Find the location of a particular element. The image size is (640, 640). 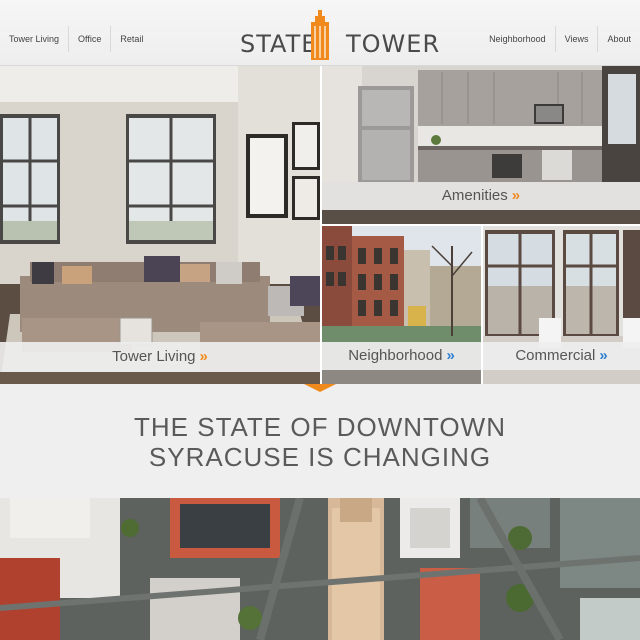

tower-logo-icon is located at coordinates (320, 35).